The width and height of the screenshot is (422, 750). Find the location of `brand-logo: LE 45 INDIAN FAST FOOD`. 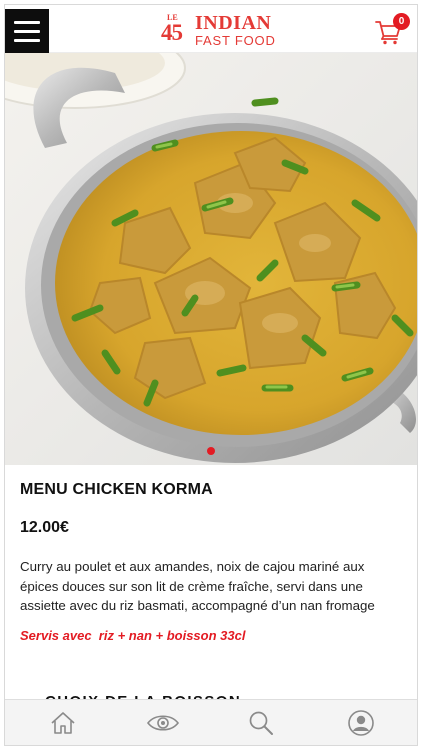

brand-logo: LE 45 INDIAN FAST FOOD is located at coordinates (218, 30).